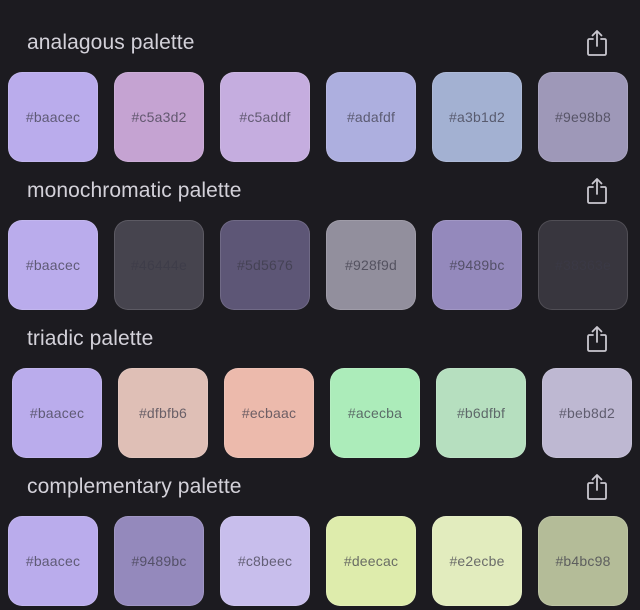  I want to click on color-swatch: #c8beec, so click(265, 561).